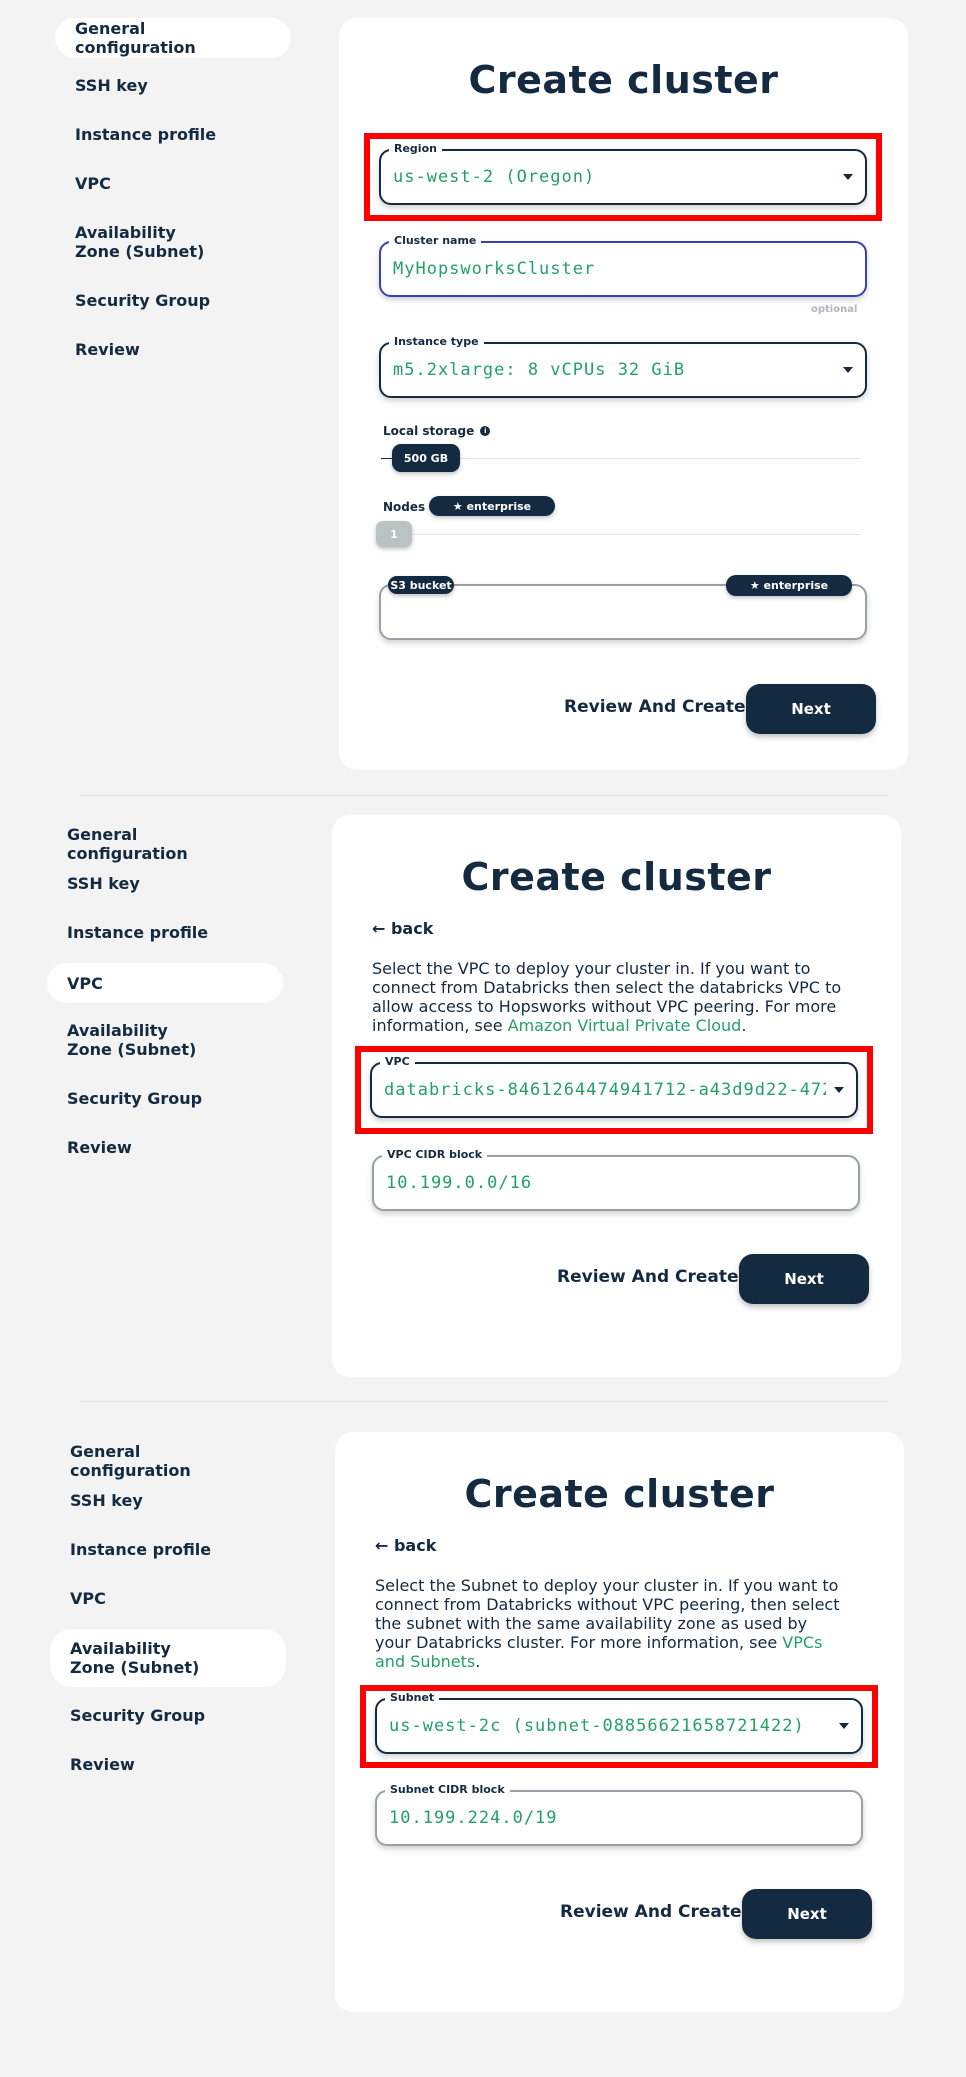  What do you see at coordinates (412, 1698) in the screenshot?
I see `subnet-label: Subnet` at bounding box center [412, 1698].